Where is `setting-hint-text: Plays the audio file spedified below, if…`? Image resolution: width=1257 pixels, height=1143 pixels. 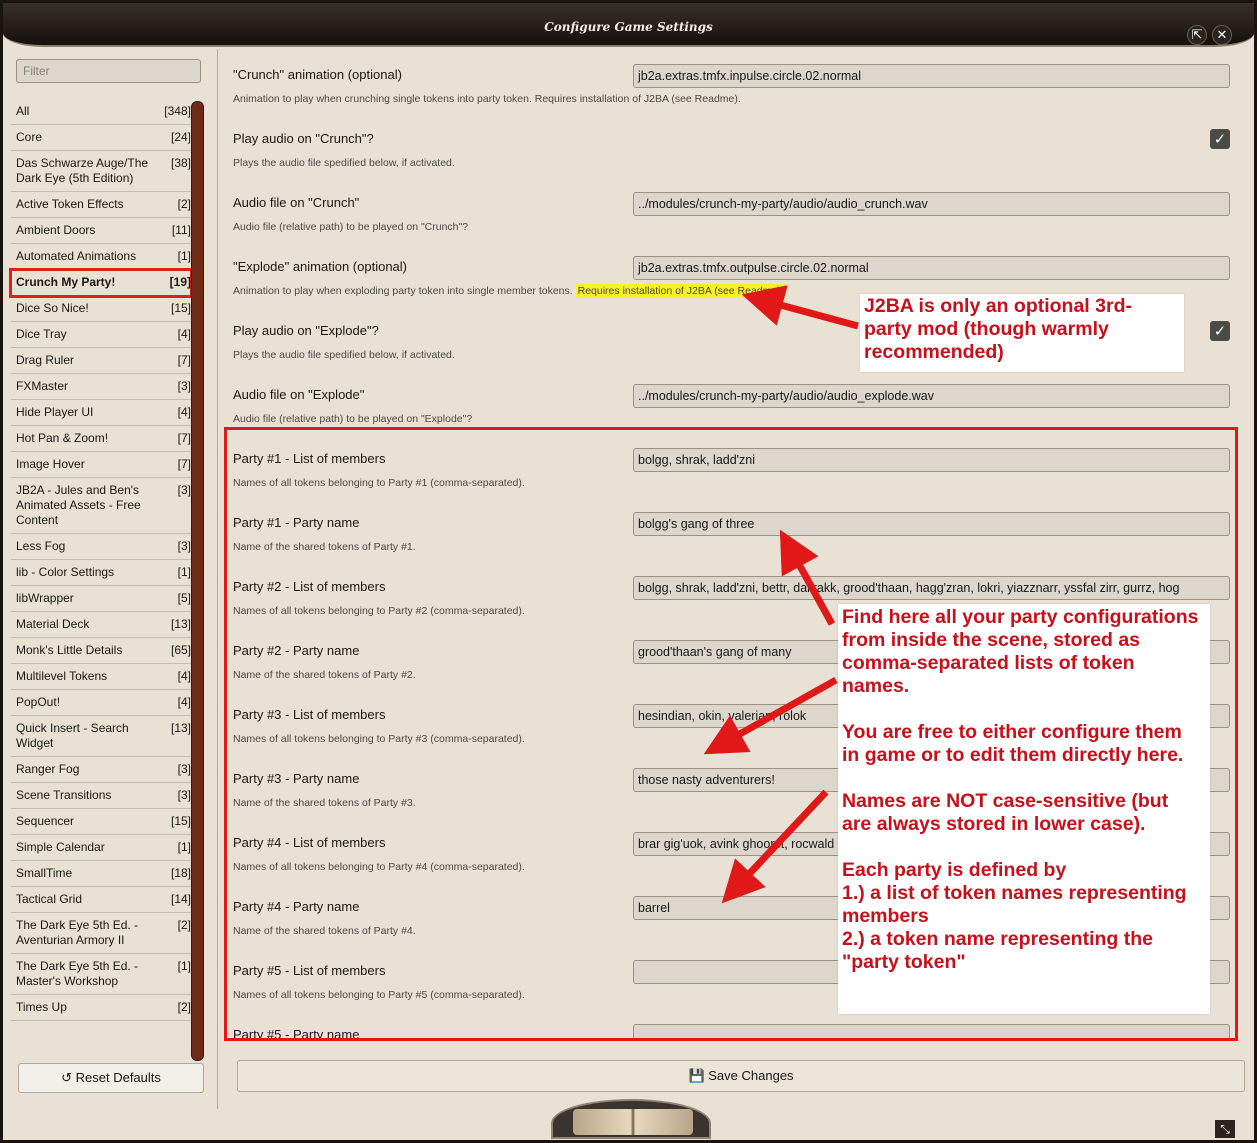
setting-hint-text: Plays the audio file spedified below, if… is located at coordinates (344, 355).